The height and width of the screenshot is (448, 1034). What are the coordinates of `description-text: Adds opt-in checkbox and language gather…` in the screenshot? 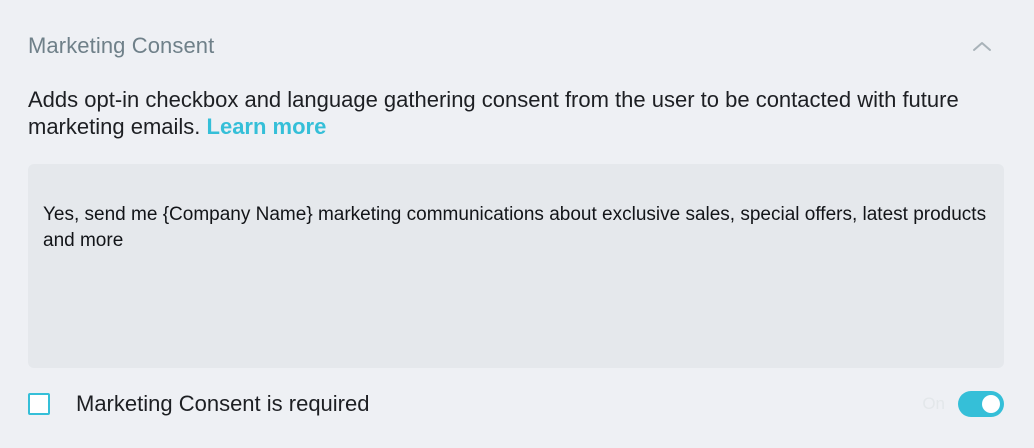 It's located at (493, 113).